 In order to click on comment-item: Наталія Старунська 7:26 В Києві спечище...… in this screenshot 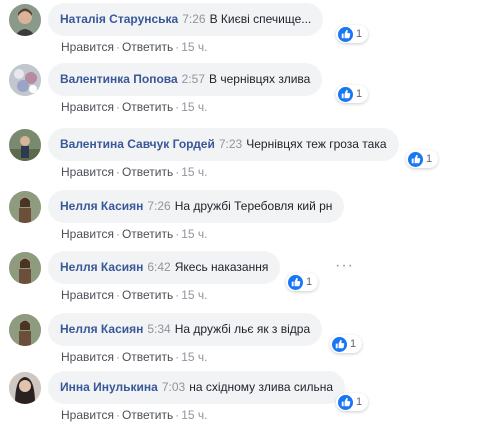, I will do `click(244, 30)`.